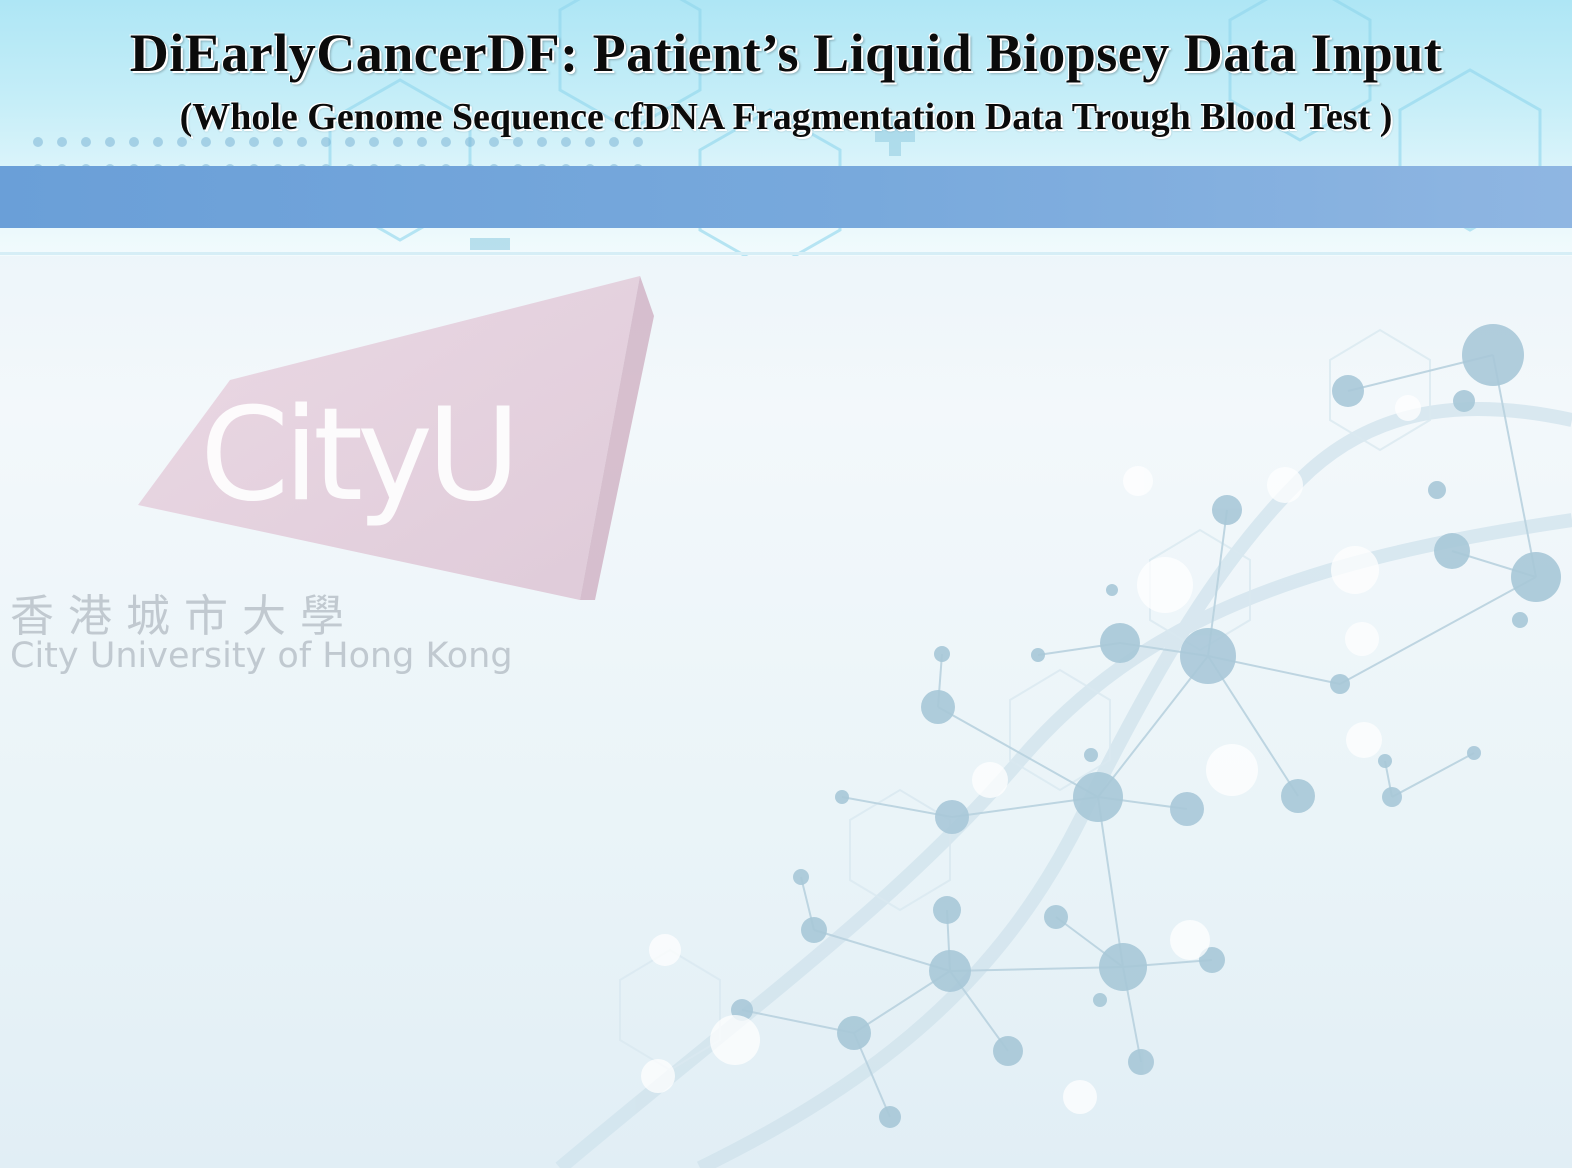 The width and height of the screenshot is (1572, 1168). What do you see at coordinates (261, 656) in the screenshot?
I see `university-english-name: City University of Hong Kong` at bounding box center [261, 656].